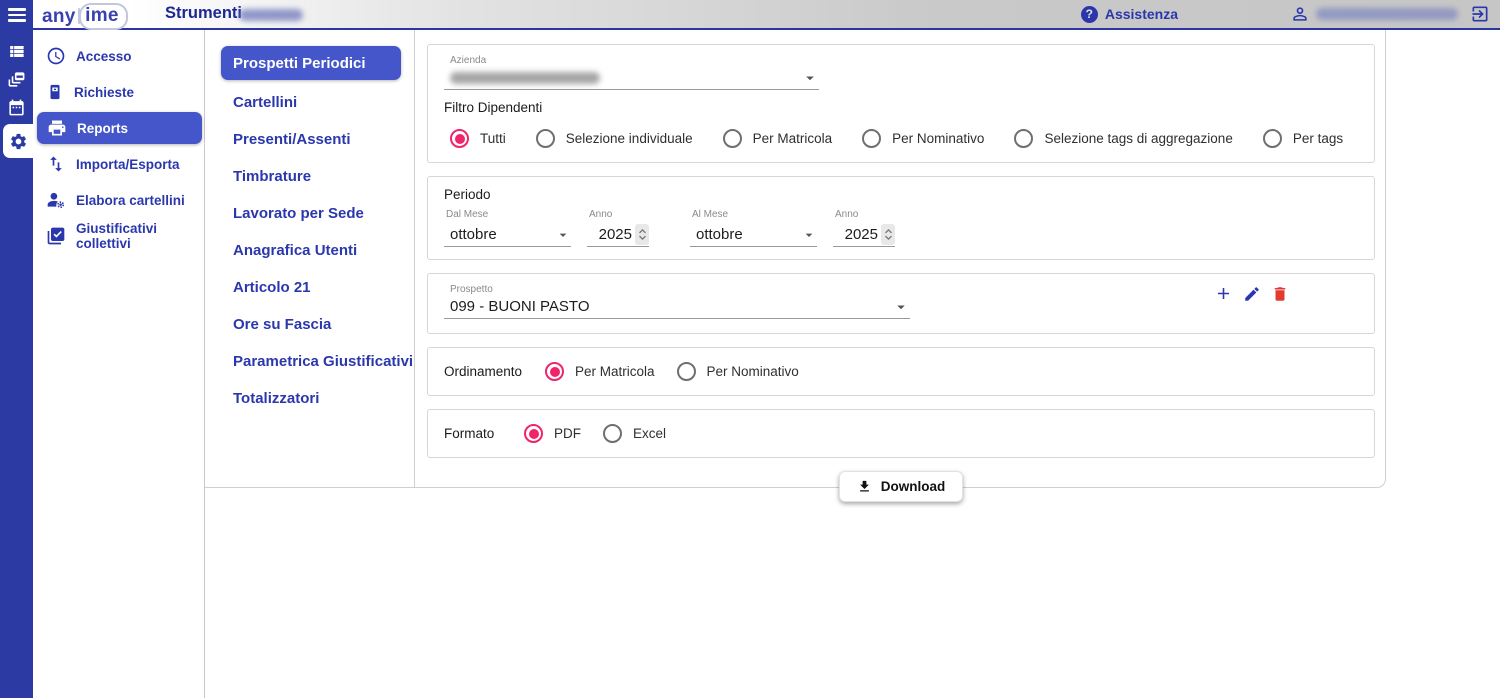 The image size is (1500, 698). Describe the element at coordinates (710, 214) in the screenshot. I see `al-mese-label: Al Mese` at that location.